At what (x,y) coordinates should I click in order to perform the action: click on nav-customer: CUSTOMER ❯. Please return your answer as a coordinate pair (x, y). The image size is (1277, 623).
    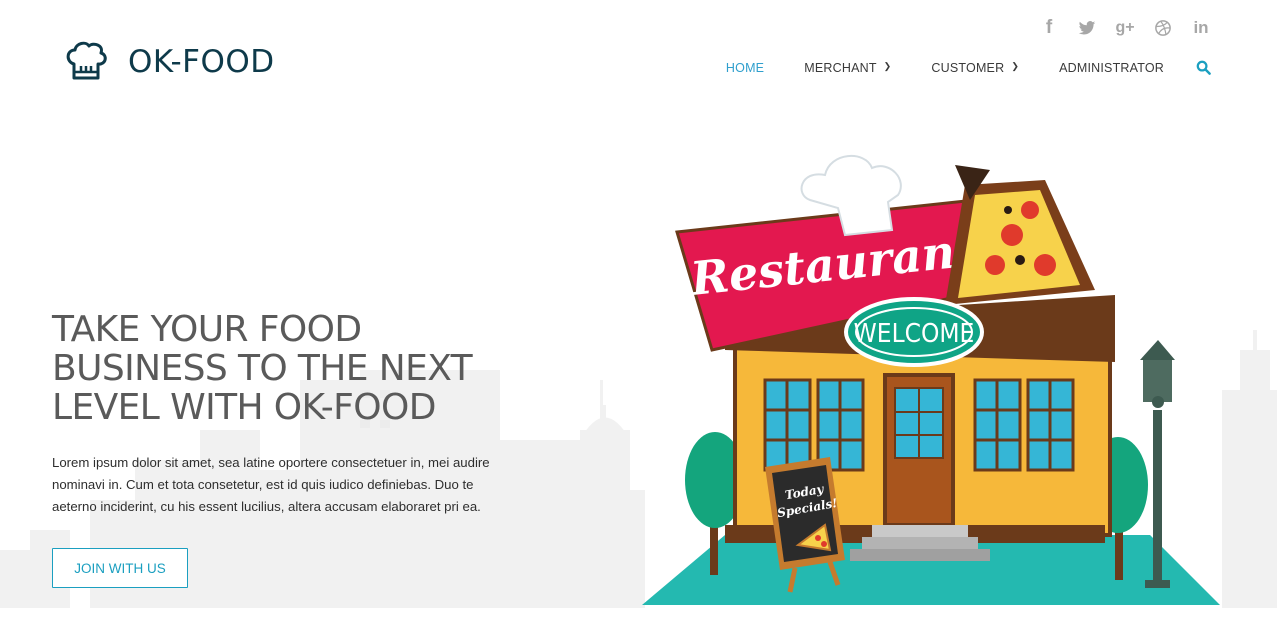
    Looking at the image, I should click on (975, 68).